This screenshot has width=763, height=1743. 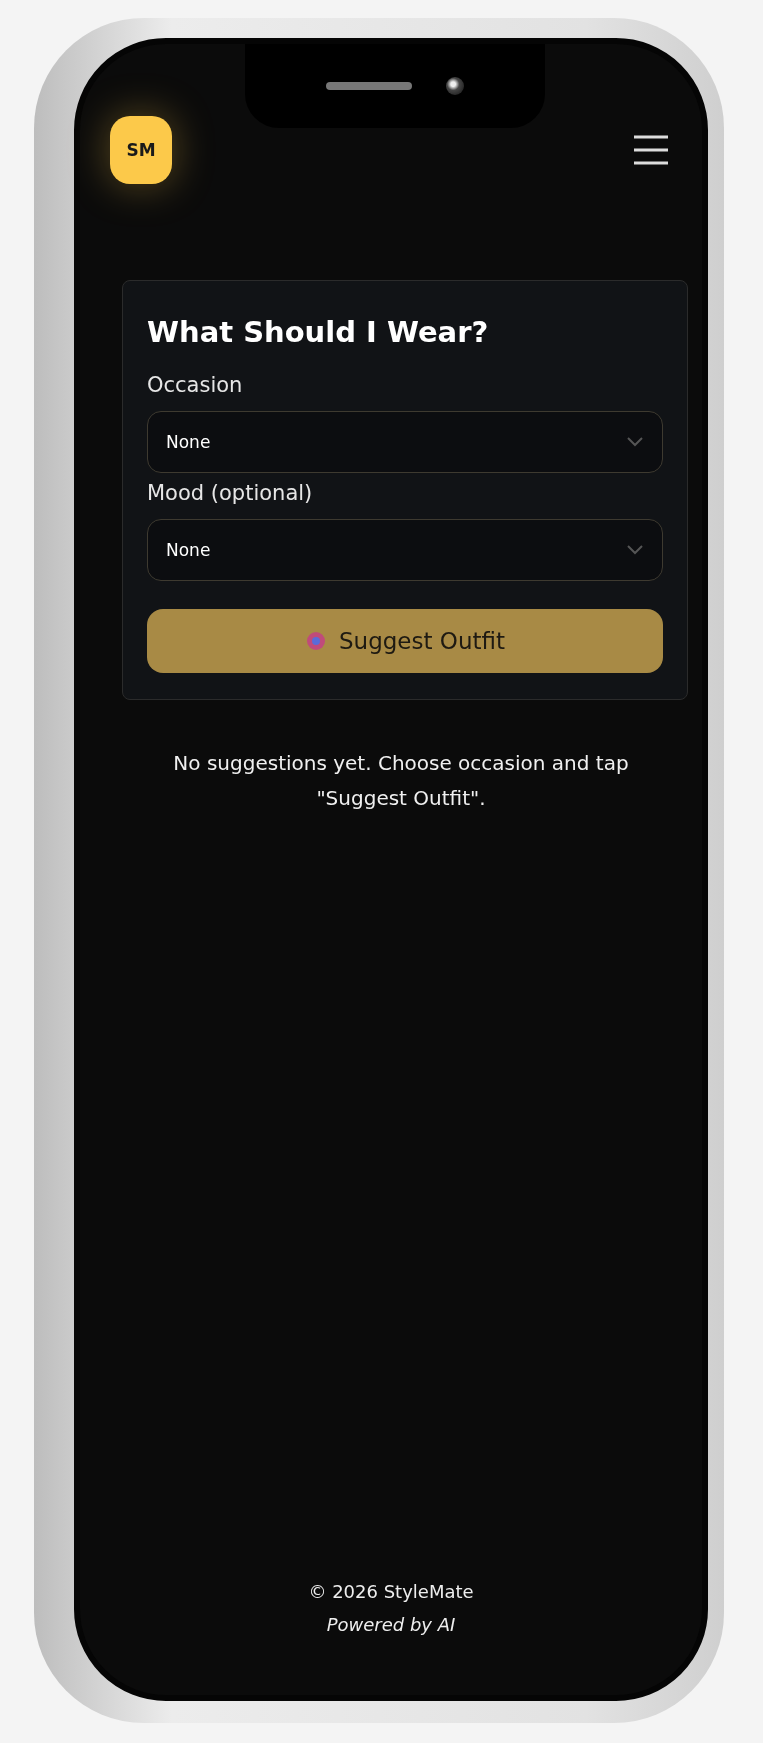 What do you see at coordinates (405, 641) in the screenshot?
I see `suggest-button: Suggest Outfit` at bounding box center [405, 641].